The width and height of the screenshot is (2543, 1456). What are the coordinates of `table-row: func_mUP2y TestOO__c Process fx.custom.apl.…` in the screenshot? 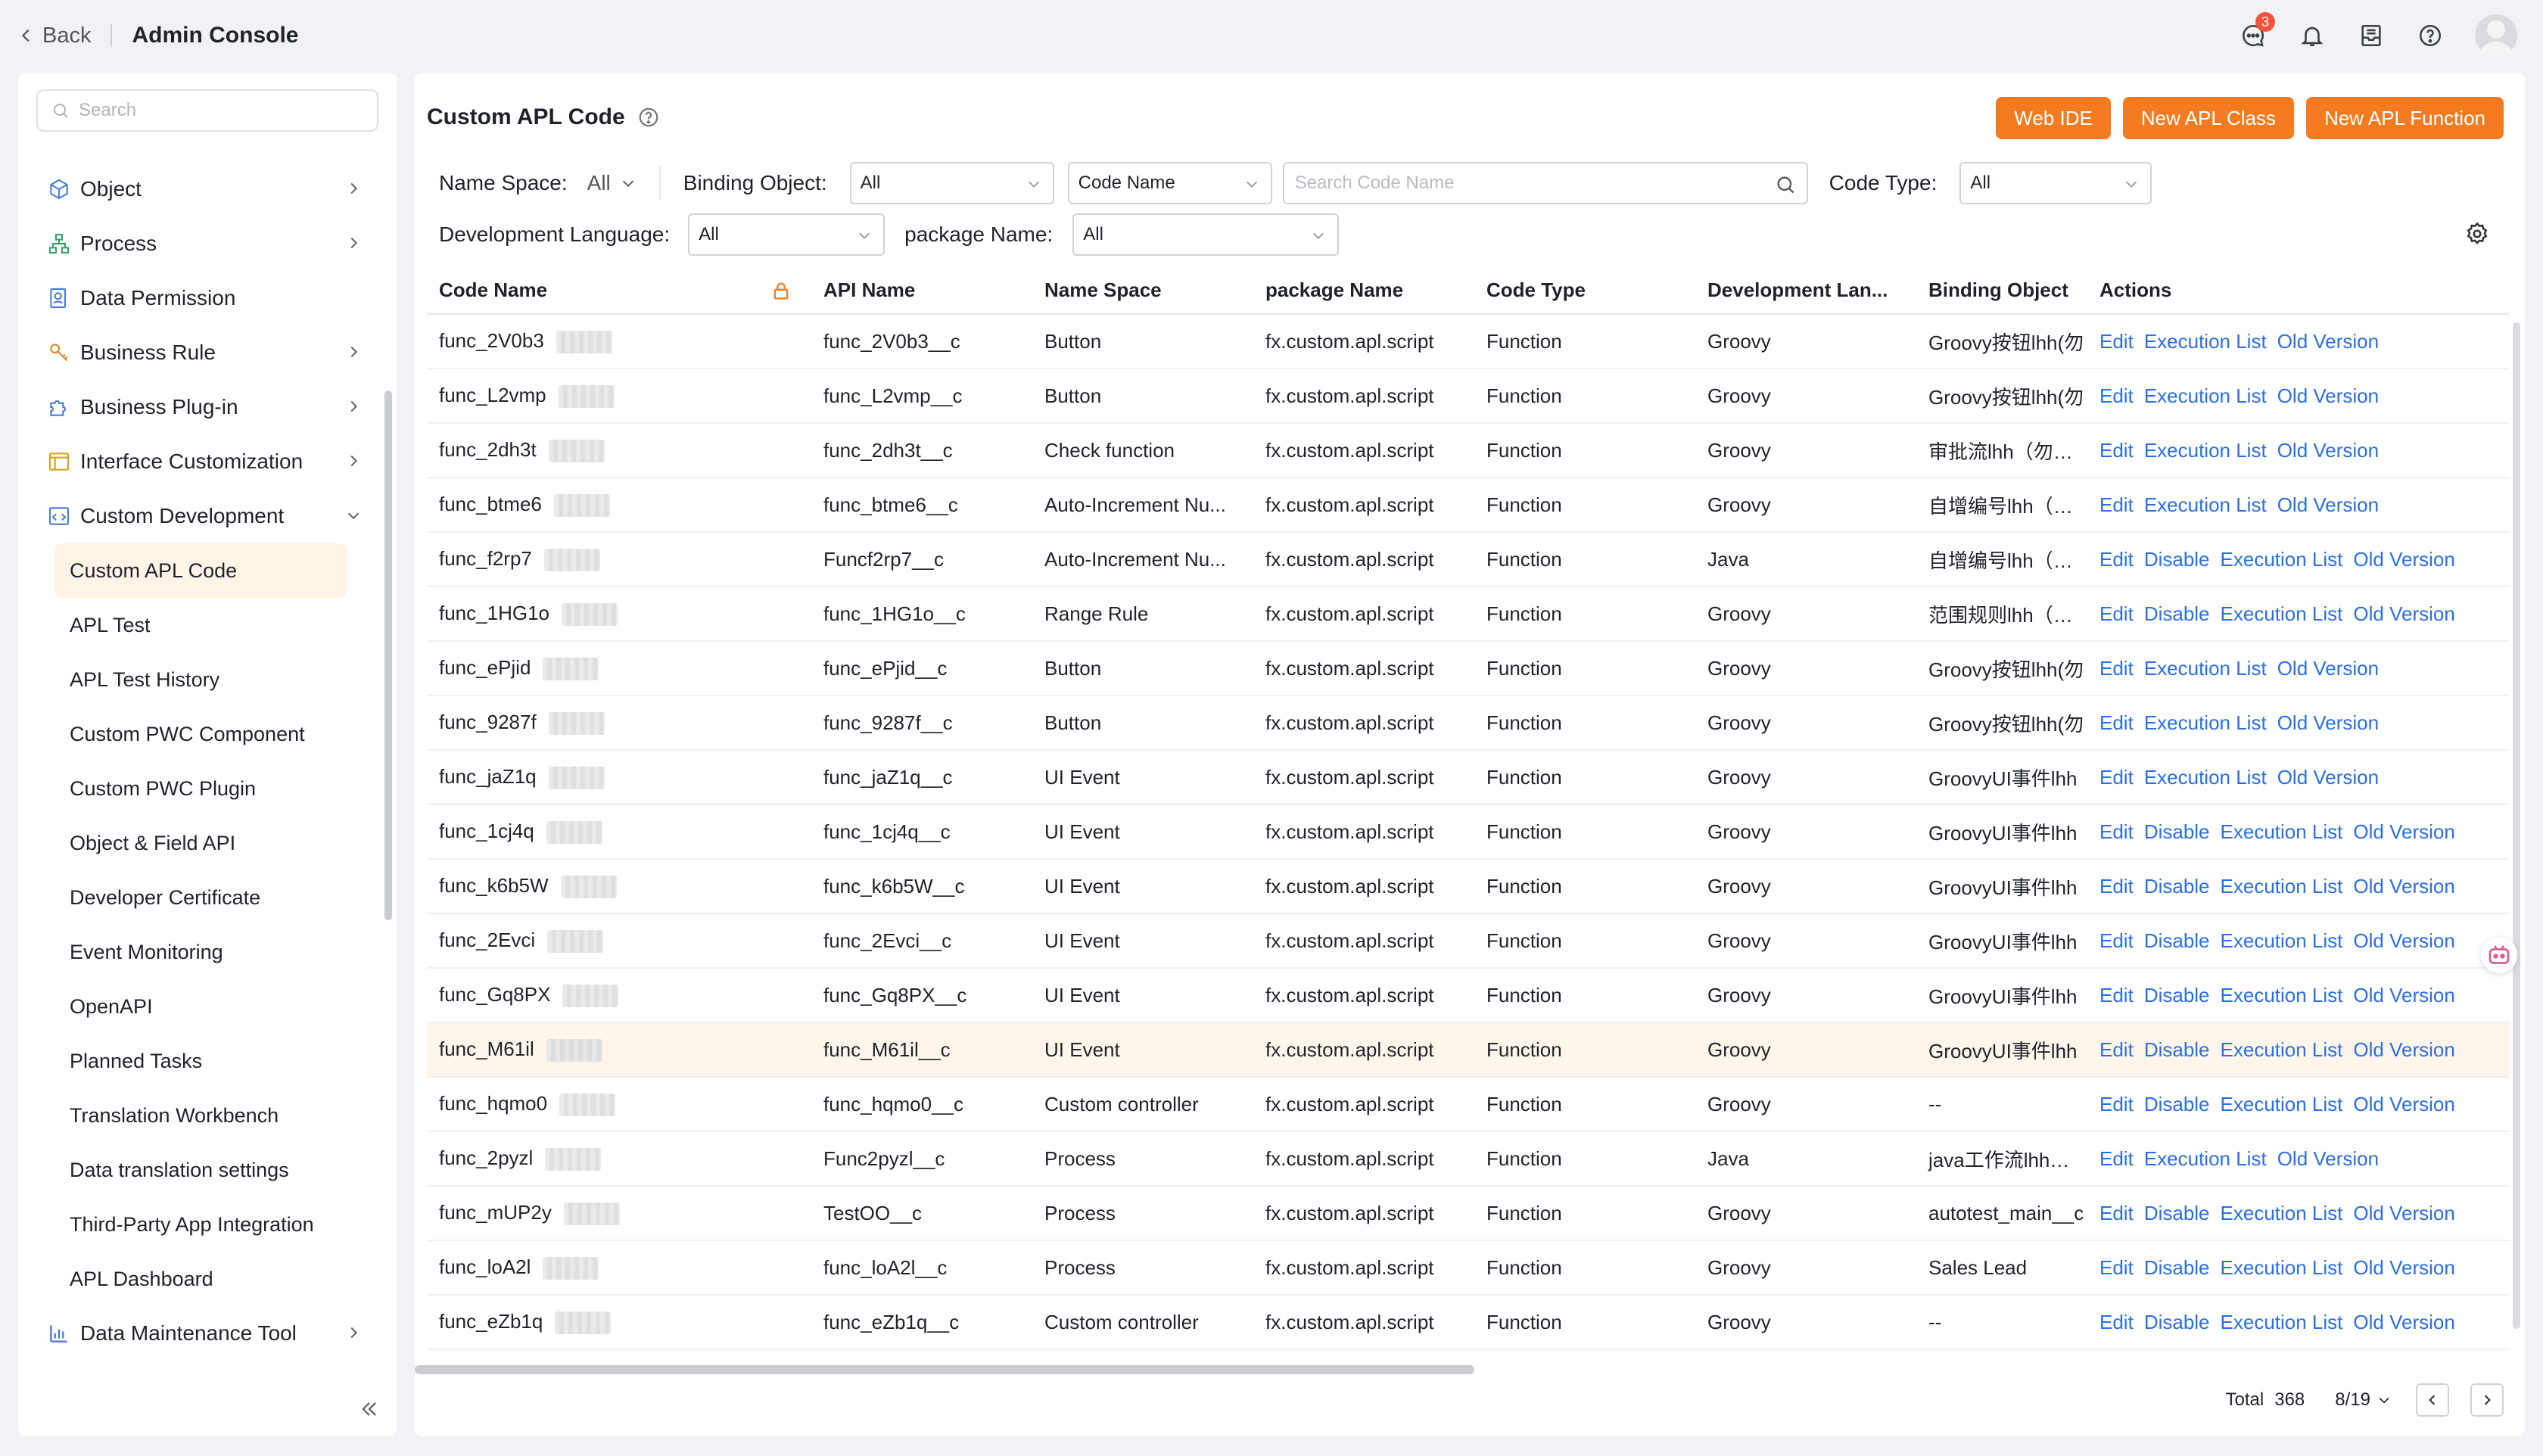 It's located at (1468, 1214).